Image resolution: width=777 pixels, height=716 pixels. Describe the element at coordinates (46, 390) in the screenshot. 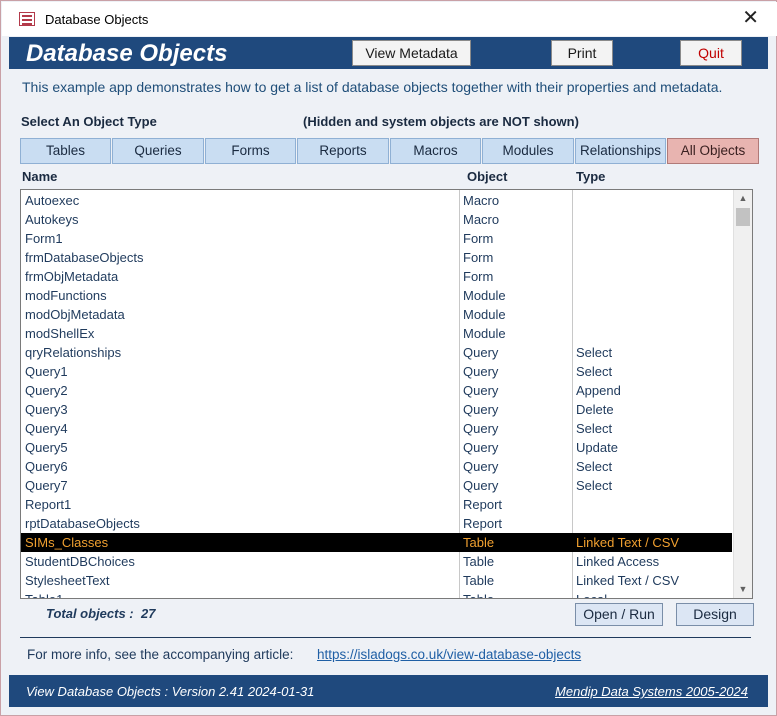

I see `list-item-name: Query2` at that location.